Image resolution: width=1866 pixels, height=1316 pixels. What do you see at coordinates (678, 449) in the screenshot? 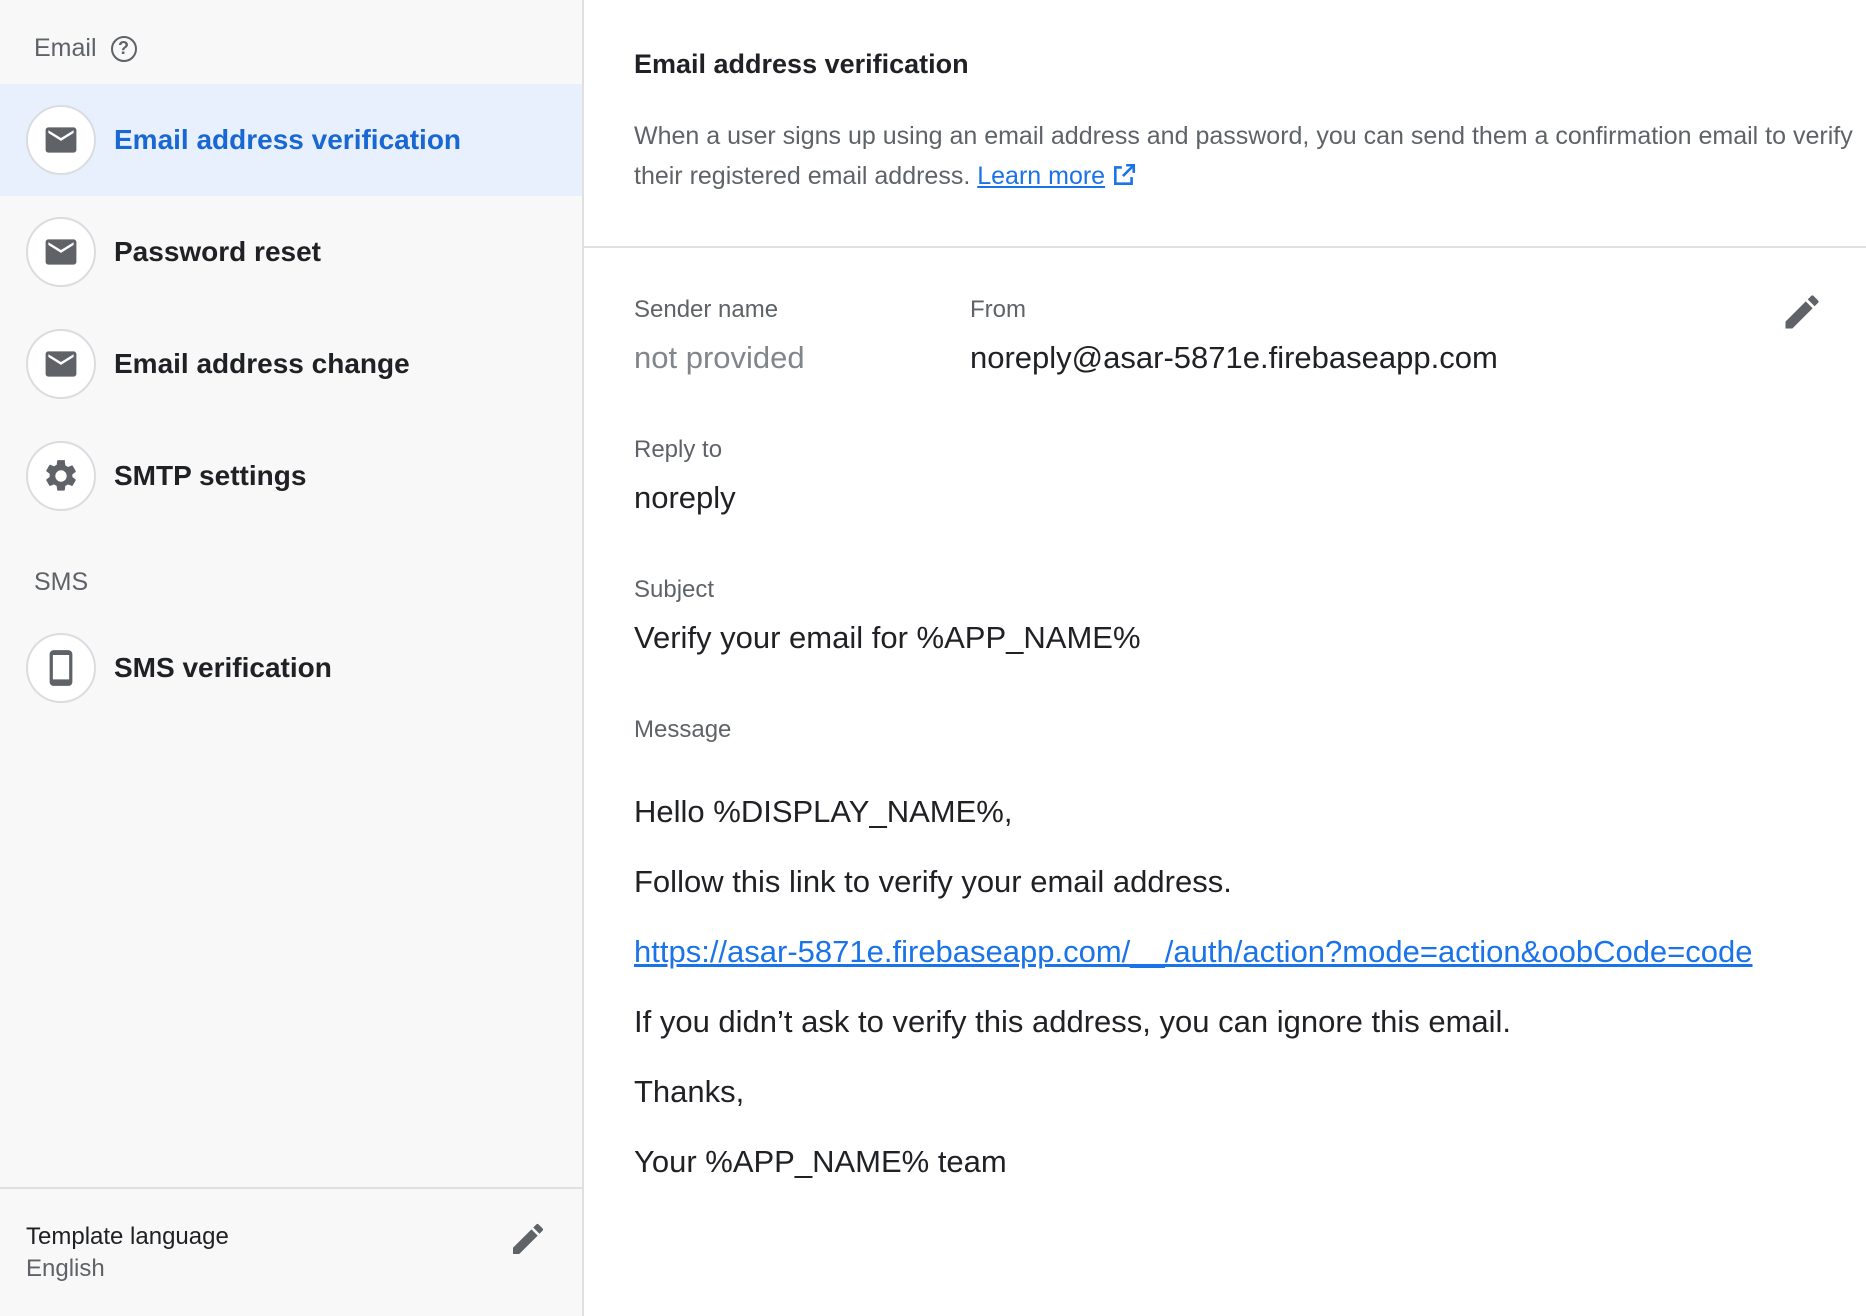
I see `reply-to-label: Reply to` at bounding box center [678, 449].